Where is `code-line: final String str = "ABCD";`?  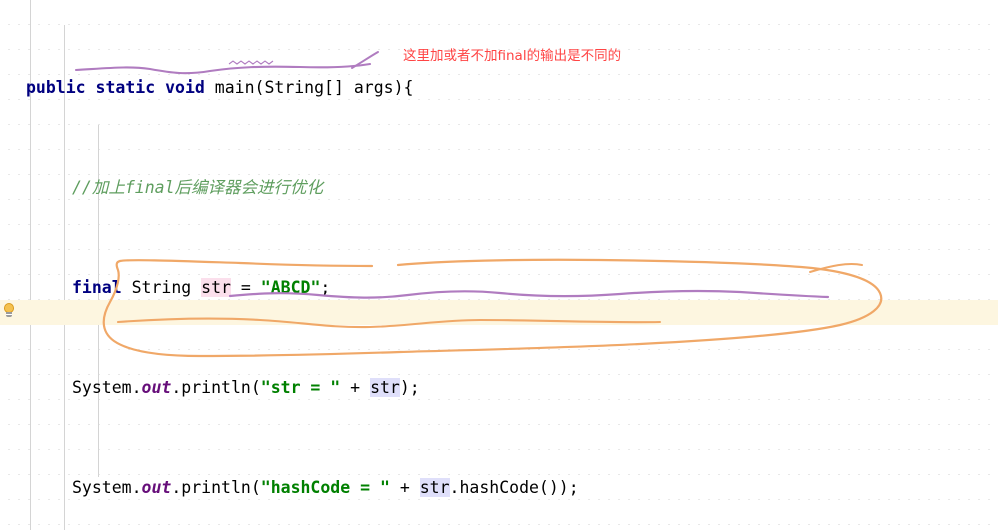 code-line: final String str = "ABCD"; is located at coordinates (388, 287).